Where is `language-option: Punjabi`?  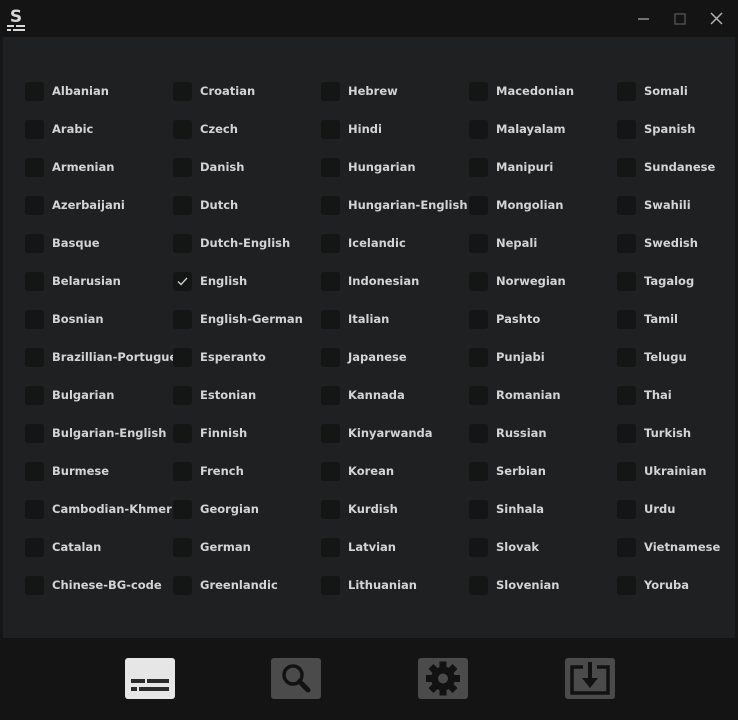
language-option: Punjabi is located at coordinates (543, 357).